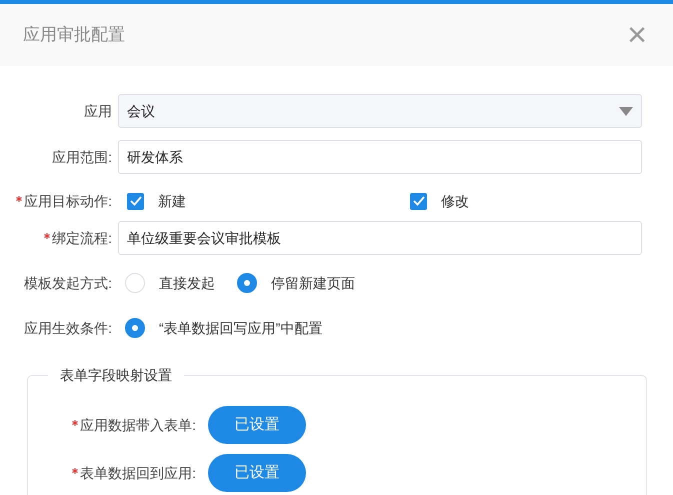 The image size is (673, 495). What do you see at coordinates (98, 110) in the screenshot?
I see `field-label: 应用` at bounding box center [98, 110].